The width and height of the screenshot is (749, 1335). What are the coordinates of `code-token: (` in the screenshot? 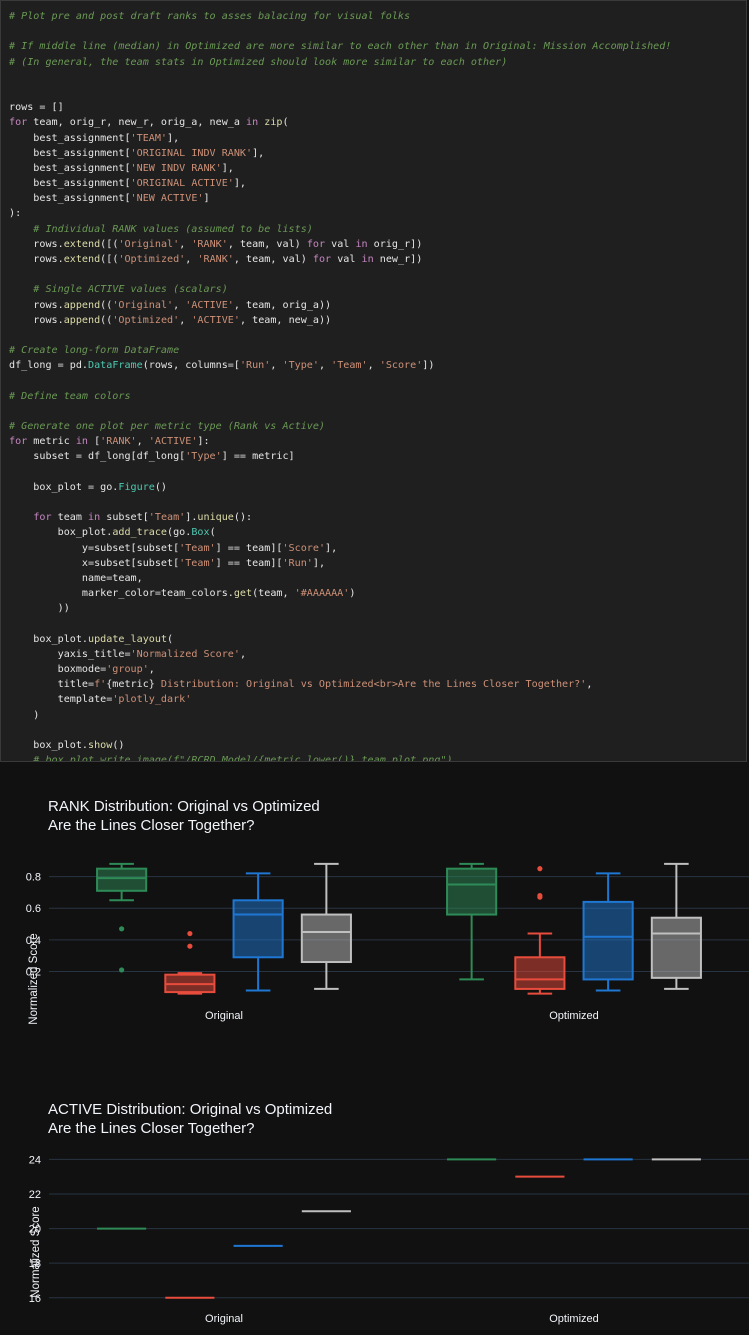 It's located at (285, 123).